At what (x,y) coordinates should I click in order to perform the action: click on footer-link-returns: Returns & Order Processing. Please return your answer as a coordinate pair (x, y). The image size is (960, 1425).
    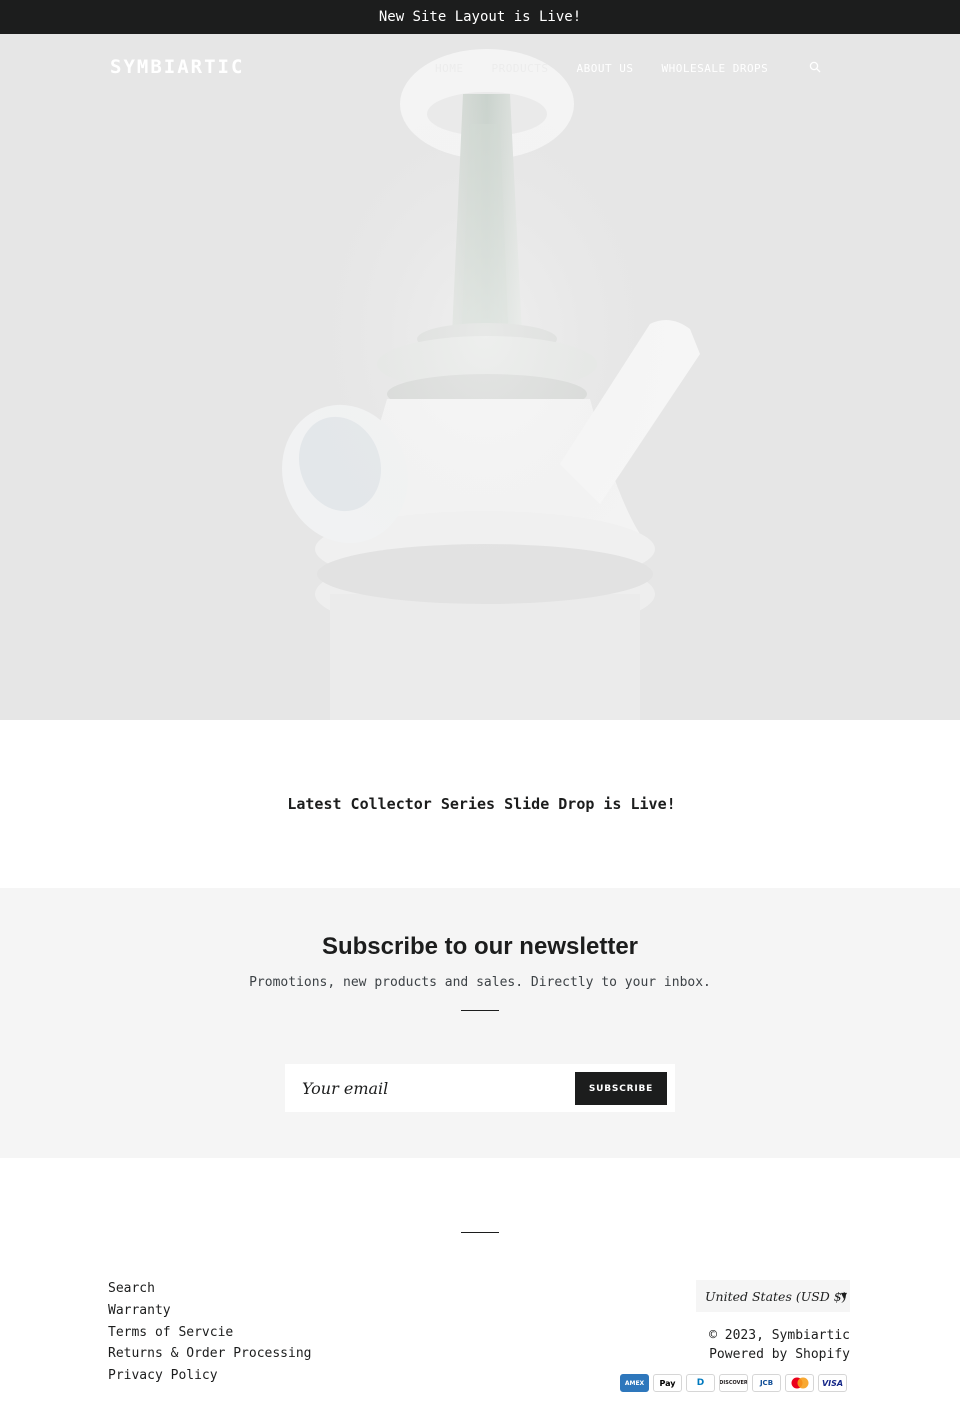
    Looking at the image, I should click on (210, 1354).